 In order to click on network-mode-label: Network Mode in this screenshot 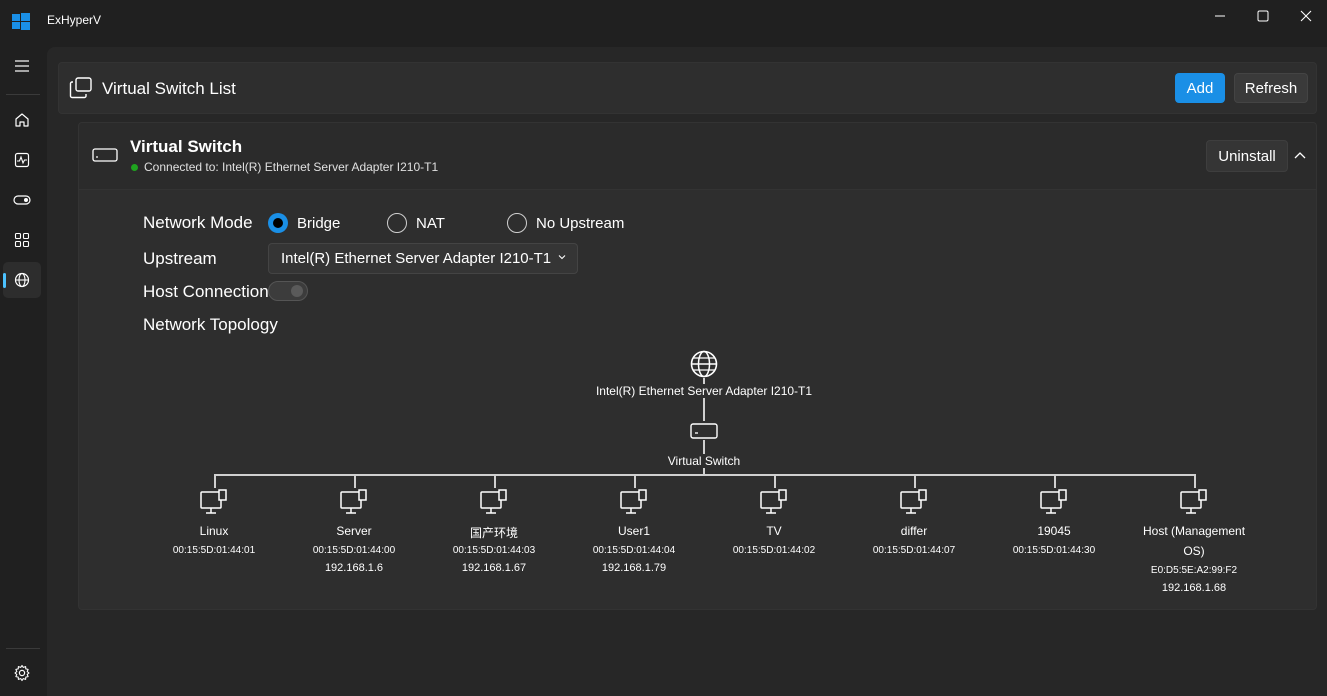, I will do `click(198, 222)`.